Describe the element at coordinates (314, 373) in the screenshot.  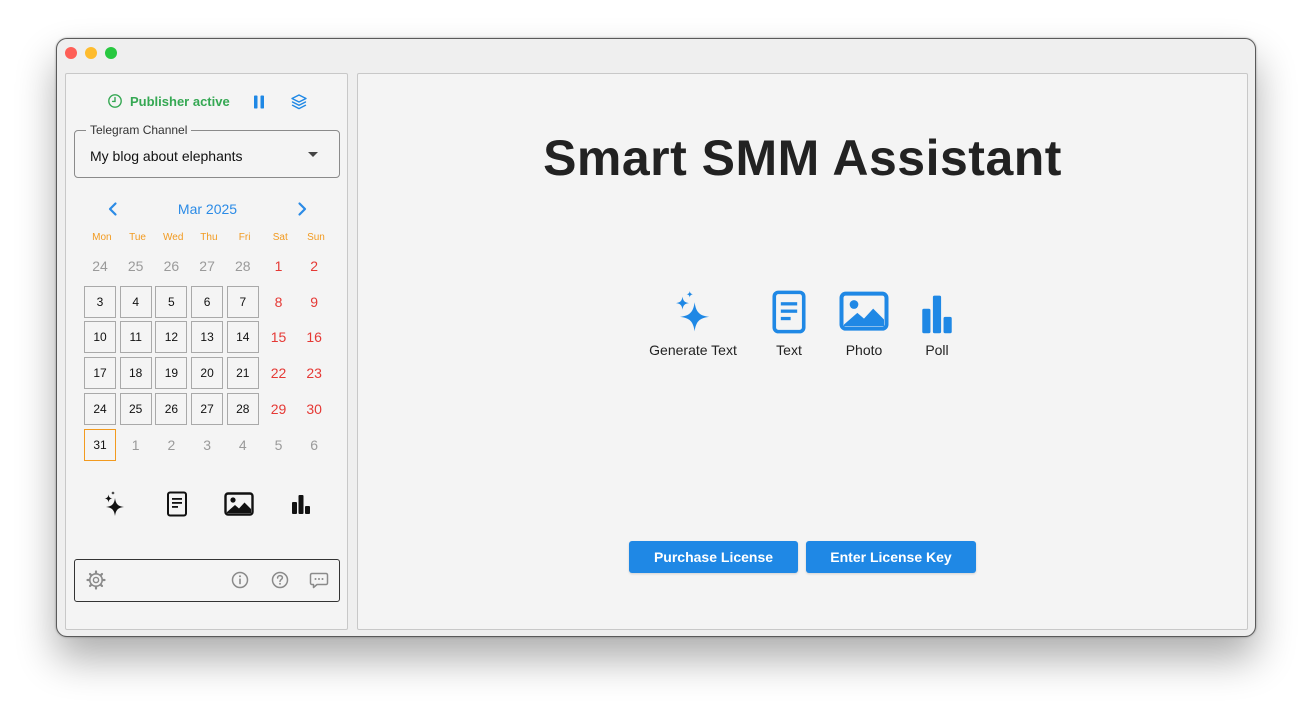
I see `calendar-day: 23` at that location.